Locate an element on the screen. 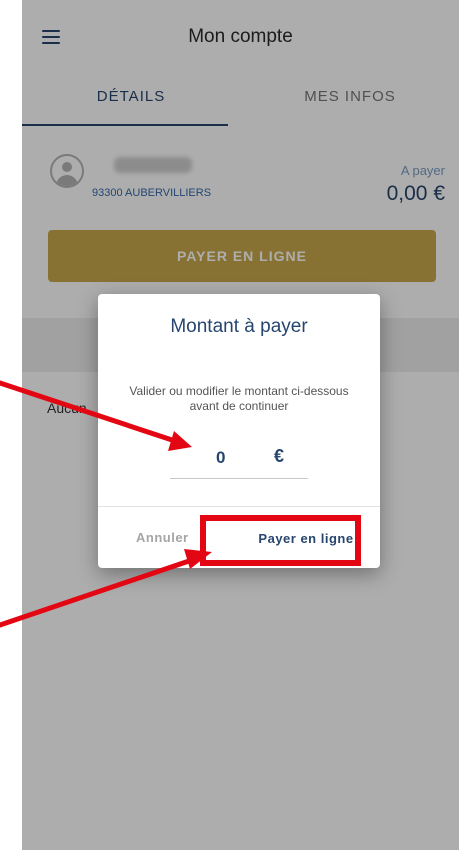 The image size is (459, 850). dialog-divider is located at coordinates (239, 506).